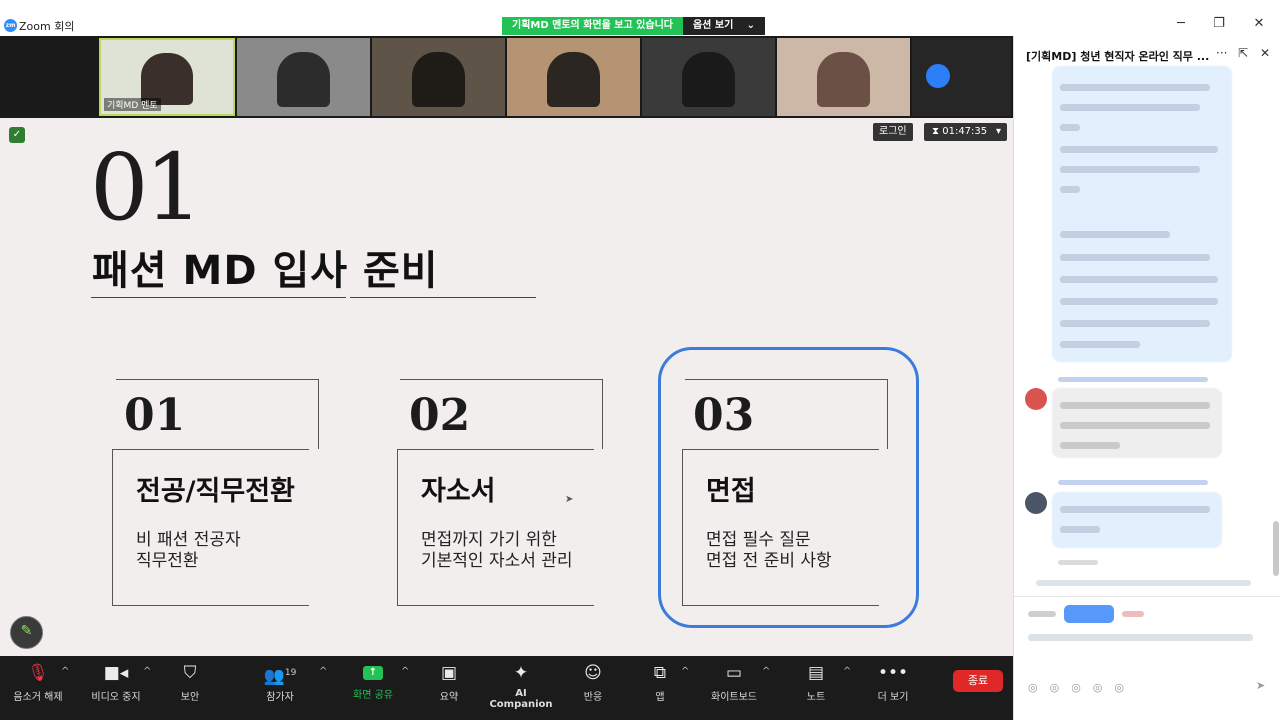  I want to click on share-screen-button: ↑ 화면 공유, so click(373, 681).